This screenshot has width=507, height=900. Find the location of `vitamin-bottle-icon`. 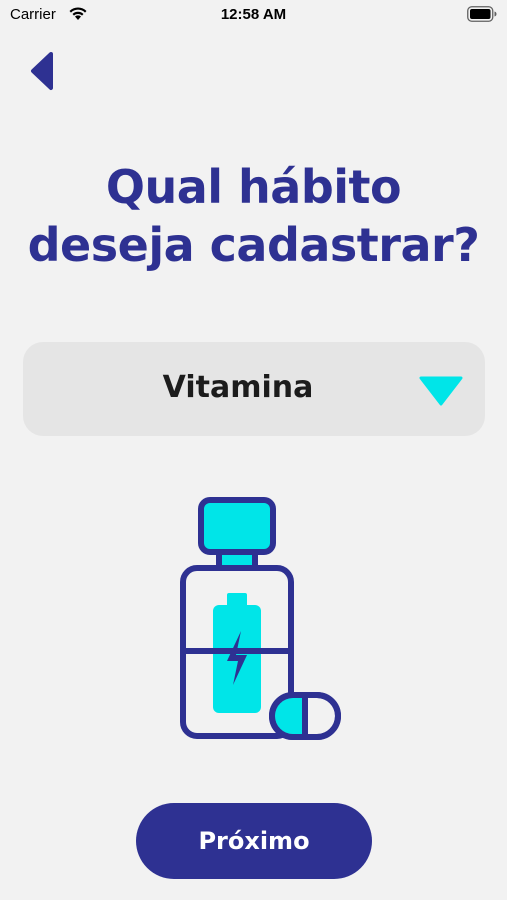

vitamin-bottle-icon is located at coordinates (260, 618).